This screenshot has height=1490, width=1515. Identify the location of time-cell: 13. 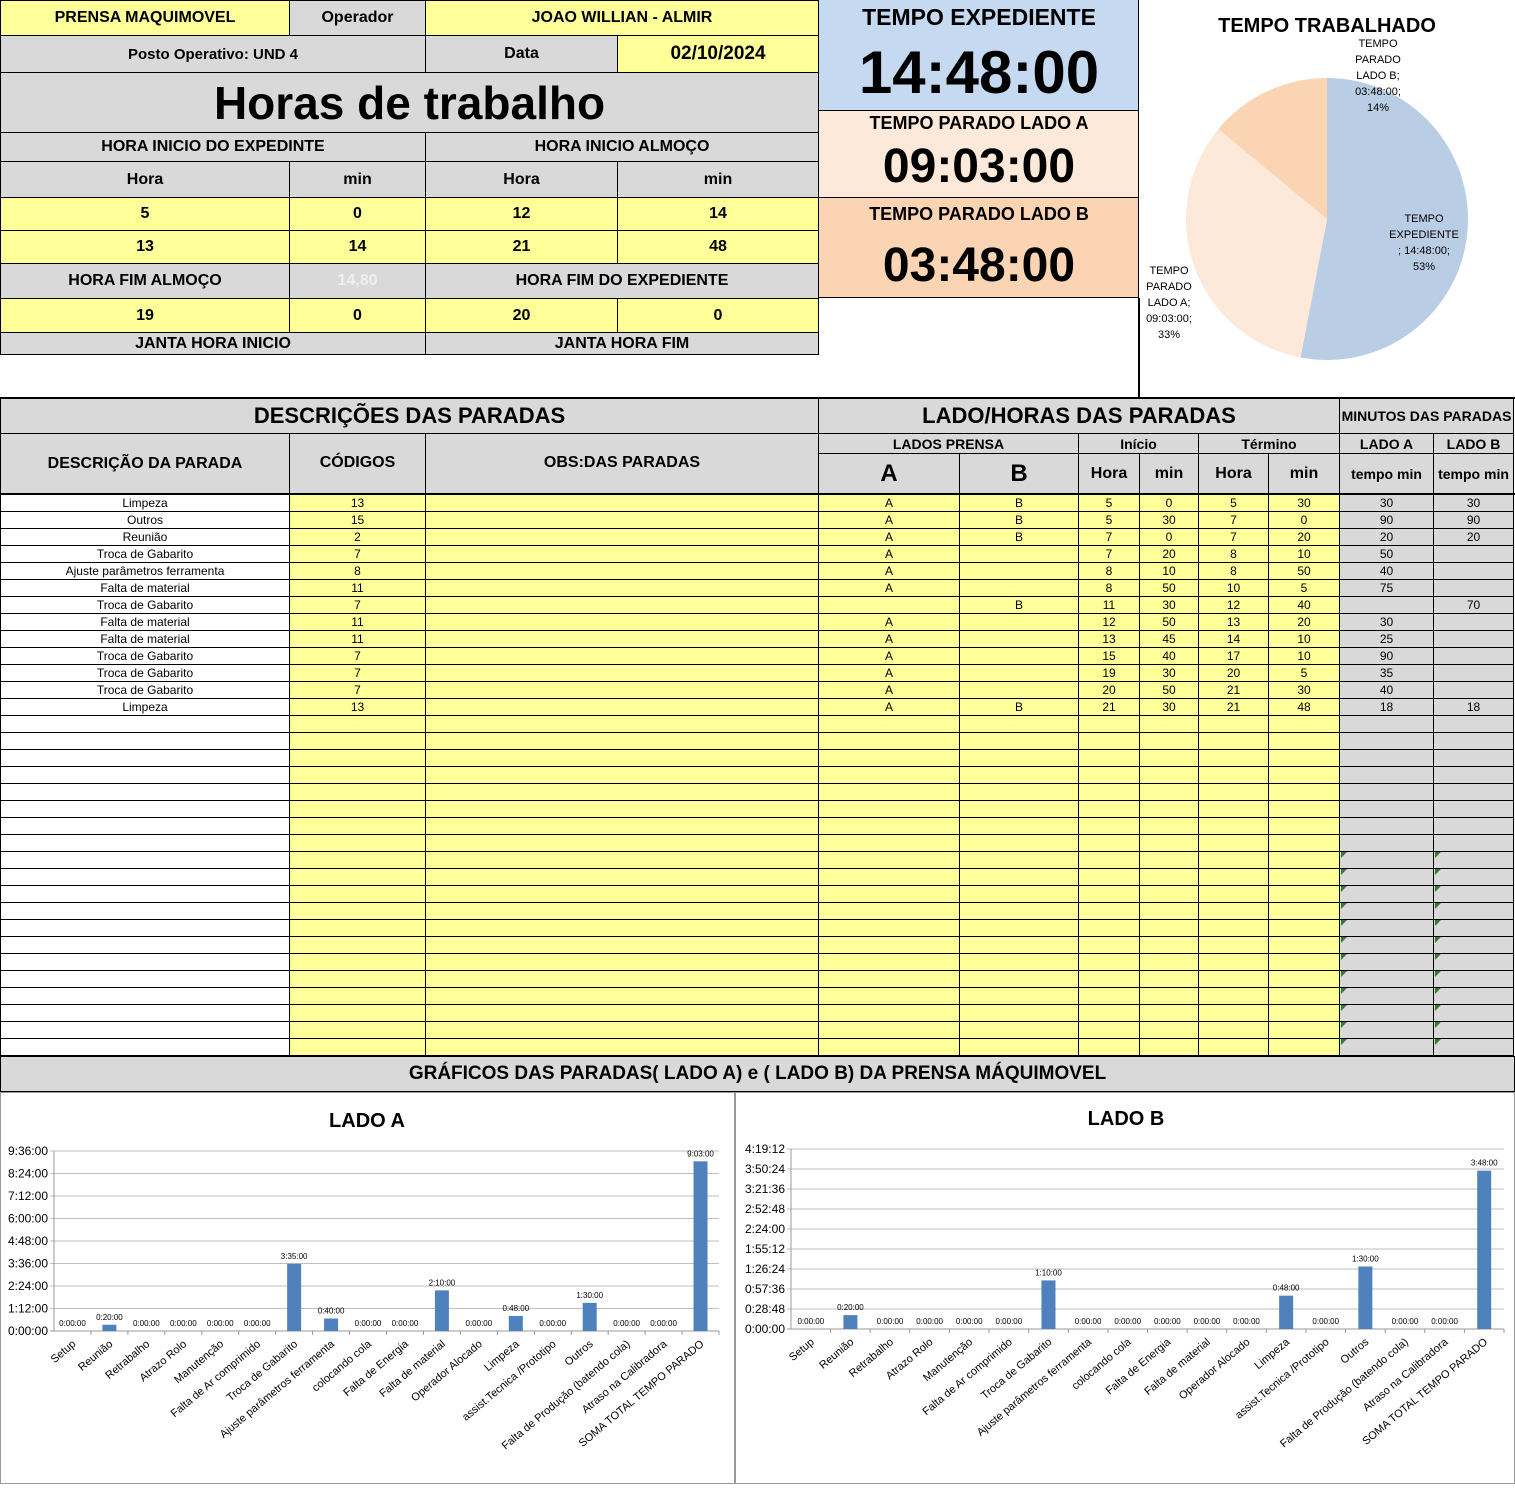
(145, 247).